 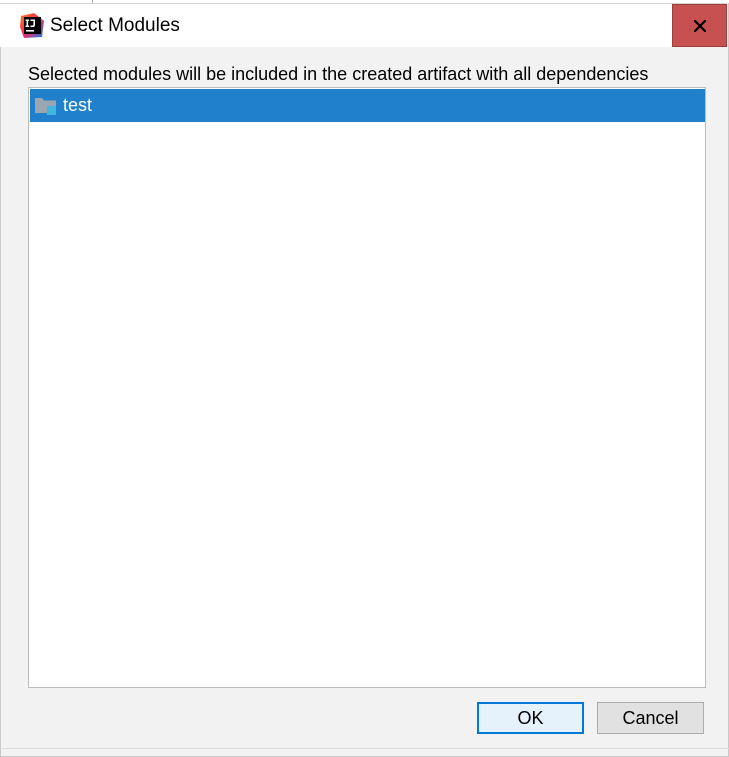 I want to click on module-label: test, so click(x=78, y=105).